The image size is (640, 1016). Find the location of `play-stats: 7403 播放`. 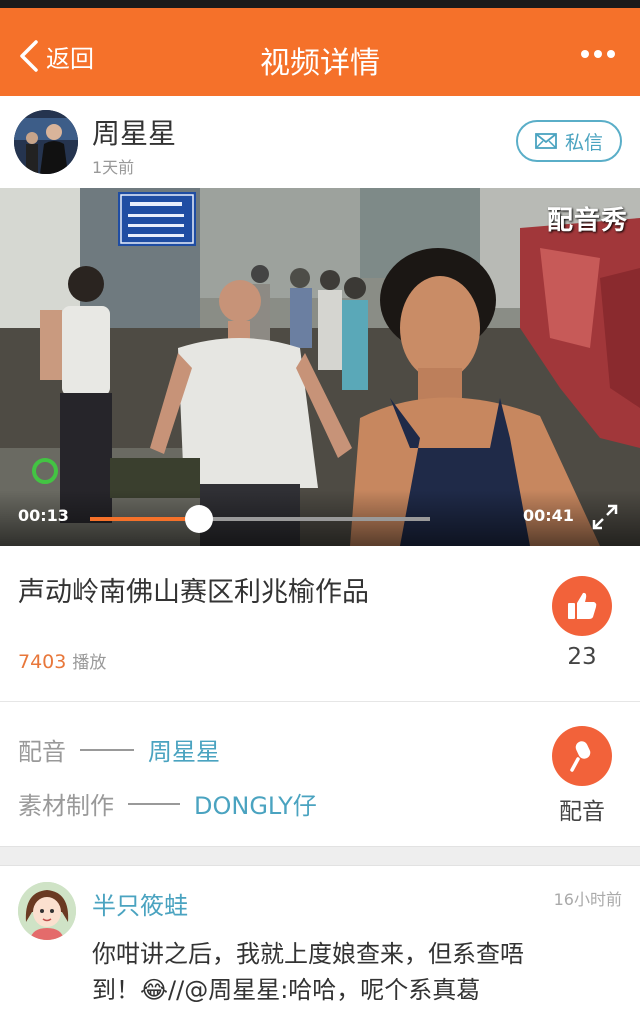

play-stats: 7403 播放 is located at coordinates (62, 660).